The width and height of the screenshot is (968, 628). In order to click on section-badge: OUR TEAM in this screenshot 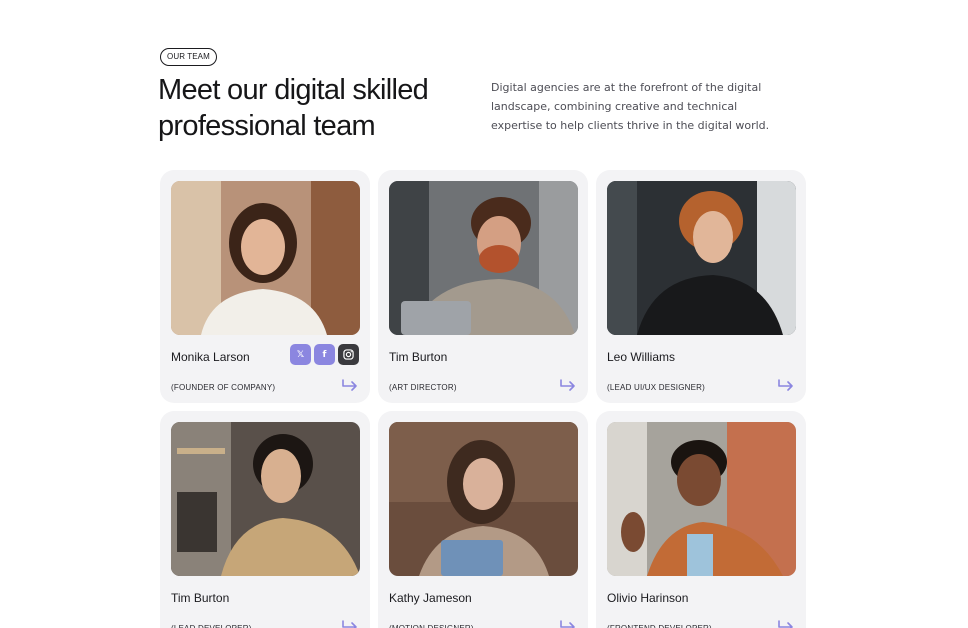, I will do `click(188, 57)`.